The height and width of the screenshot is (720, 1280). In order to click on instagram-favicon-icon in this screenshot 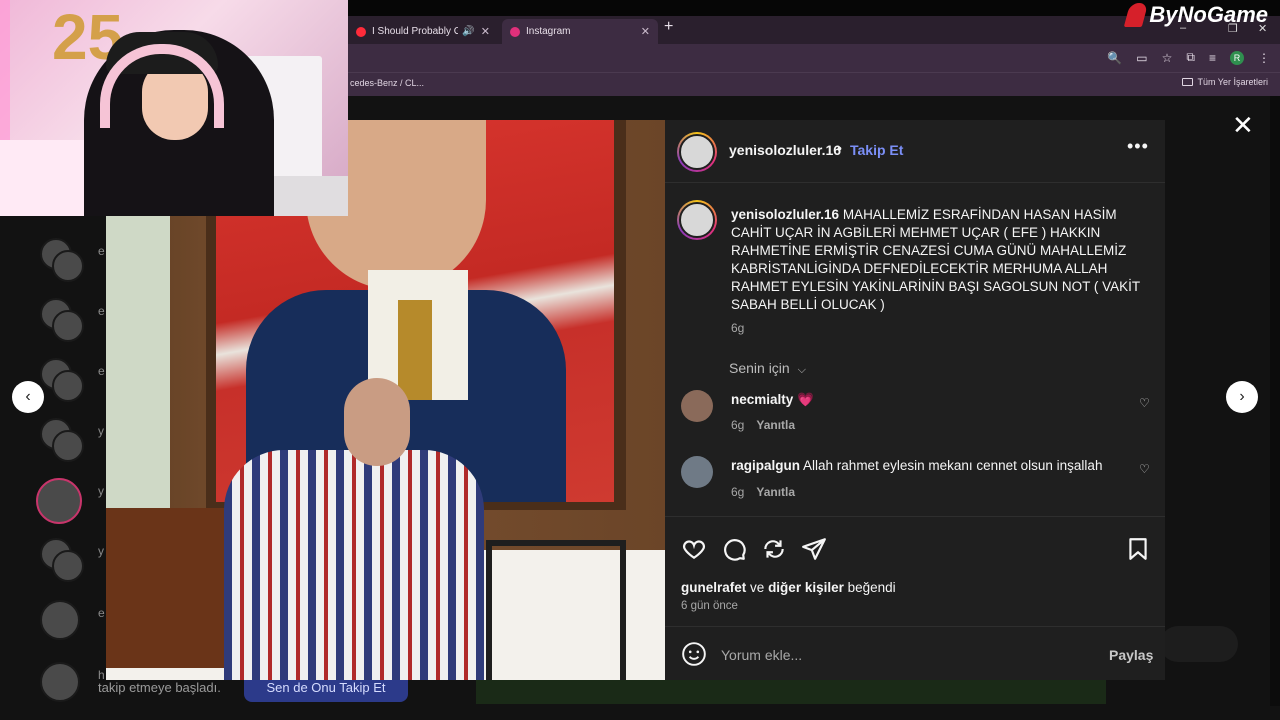, I will do `click(515, 31)`.